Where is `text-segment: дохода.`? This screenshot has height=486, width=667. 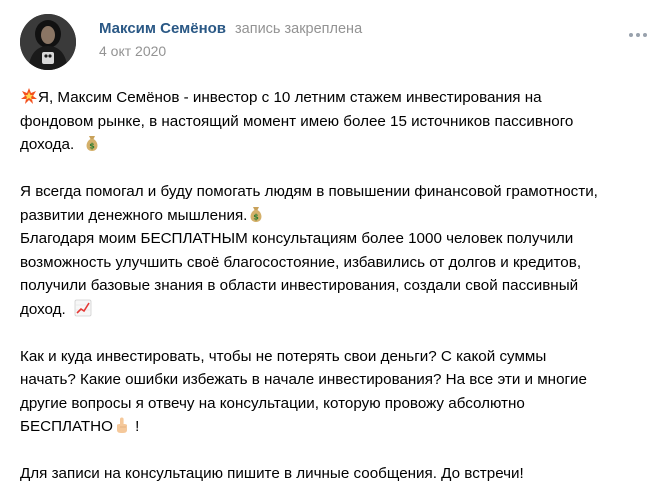 text-segment: дохода. is located at coordinates (47, 144).